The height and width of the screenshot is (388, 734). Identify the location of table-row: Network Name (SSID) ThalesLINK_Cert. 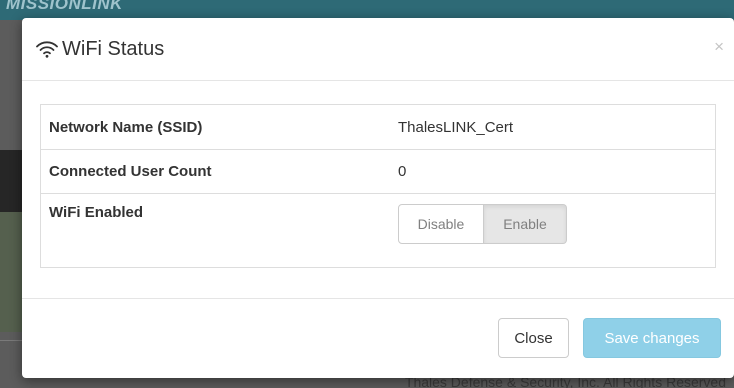
(378, 127).